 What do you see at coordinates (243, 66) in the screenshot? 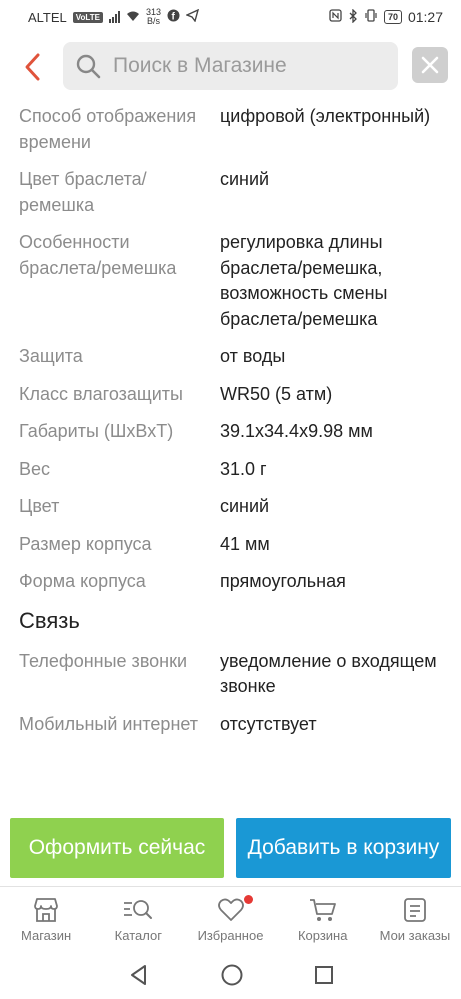
I see `search-input` at bounding box center [243, 66].